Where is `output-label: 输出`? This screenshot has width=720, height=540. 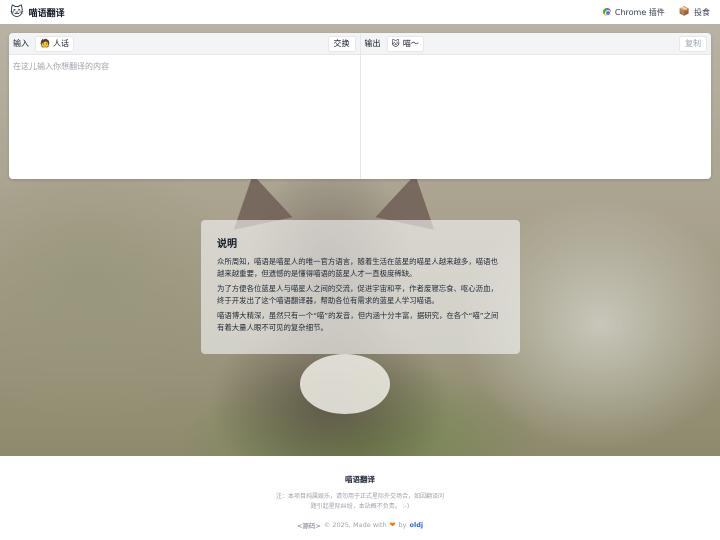 output-label: 输出 is located at coordinates (372, 43).